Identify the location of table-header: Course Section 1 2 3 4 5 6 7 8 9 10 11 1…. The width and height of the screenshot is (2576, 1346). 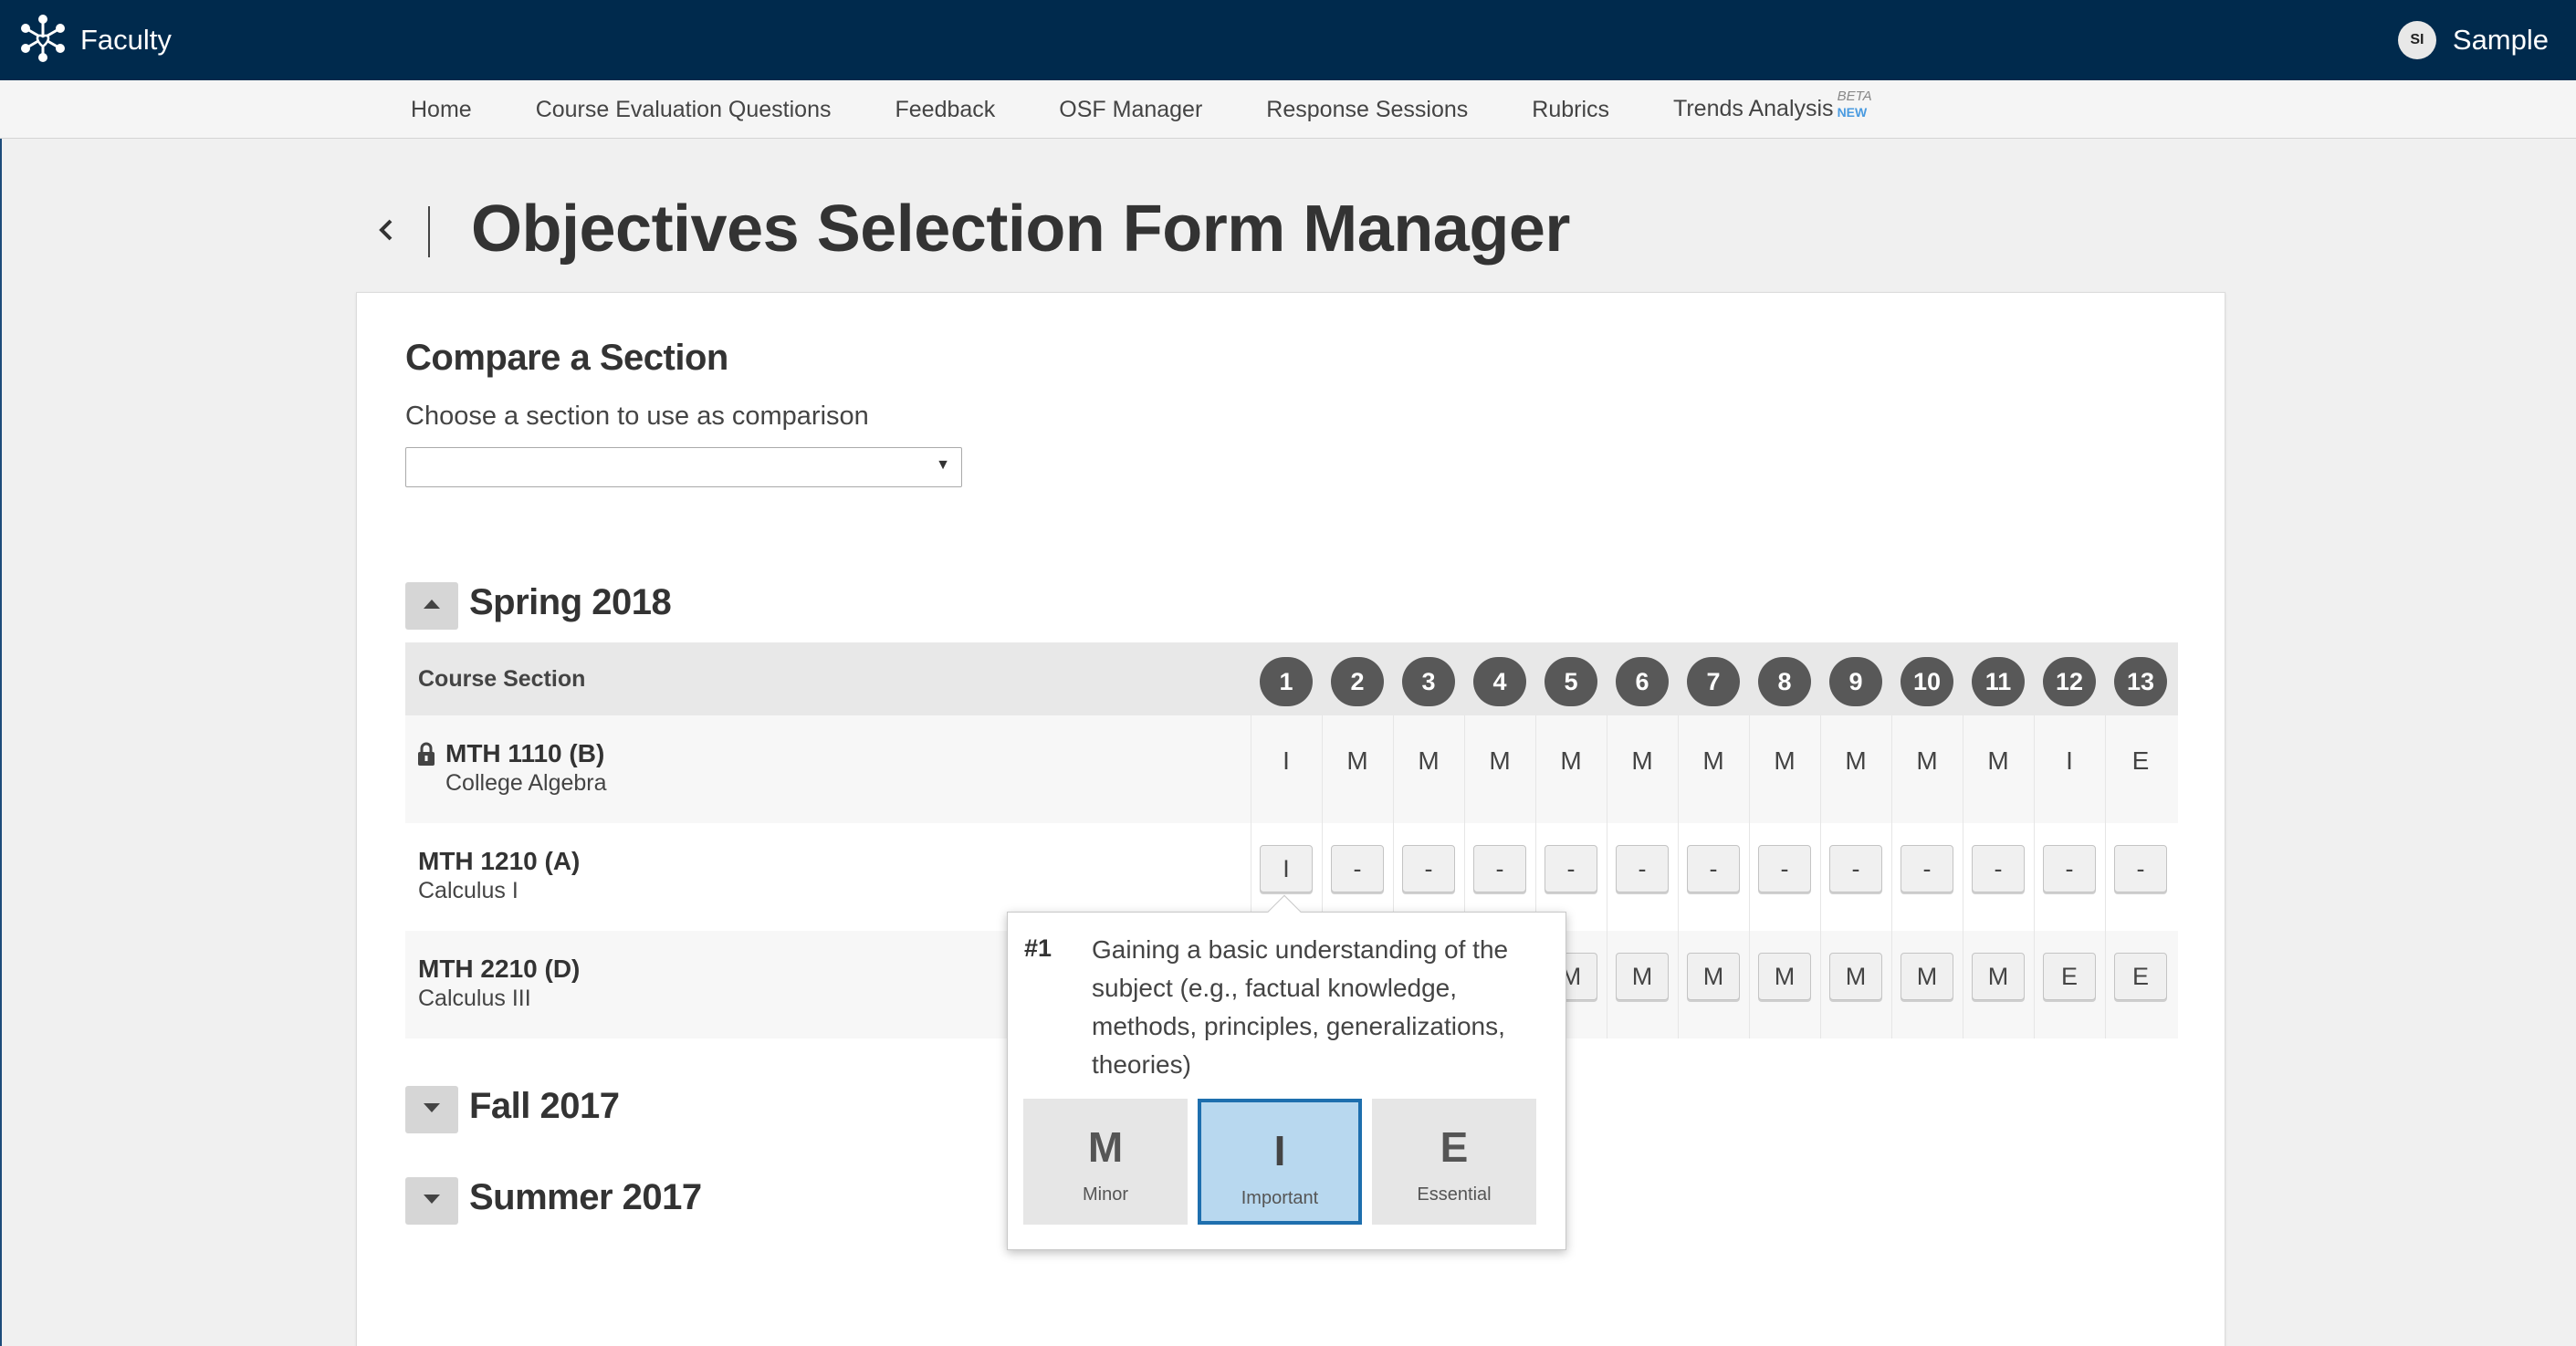
(1291, 679).